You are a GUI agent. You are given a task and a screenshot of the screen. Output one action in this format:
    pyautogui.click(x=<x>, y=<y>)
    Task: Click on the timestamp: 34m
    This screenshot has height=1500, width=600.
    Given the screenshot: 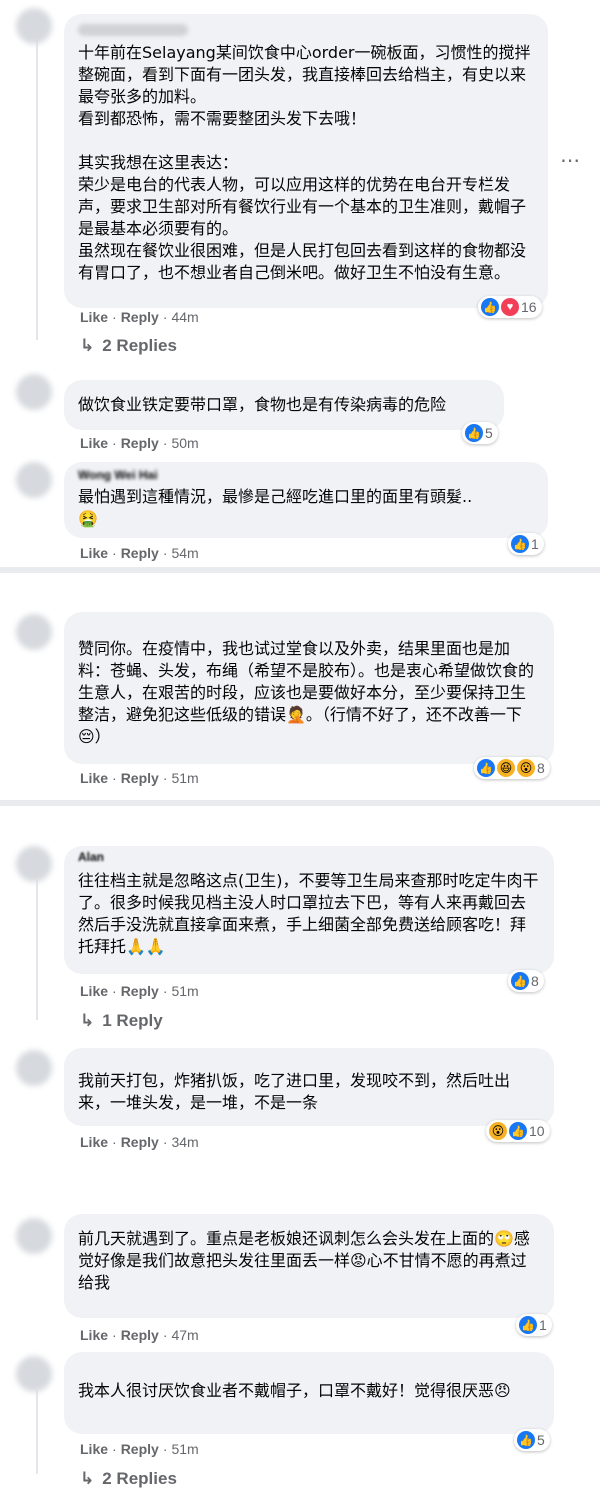 What is the action you would take?
    pyautogui.click(x=184, y=1142)
    